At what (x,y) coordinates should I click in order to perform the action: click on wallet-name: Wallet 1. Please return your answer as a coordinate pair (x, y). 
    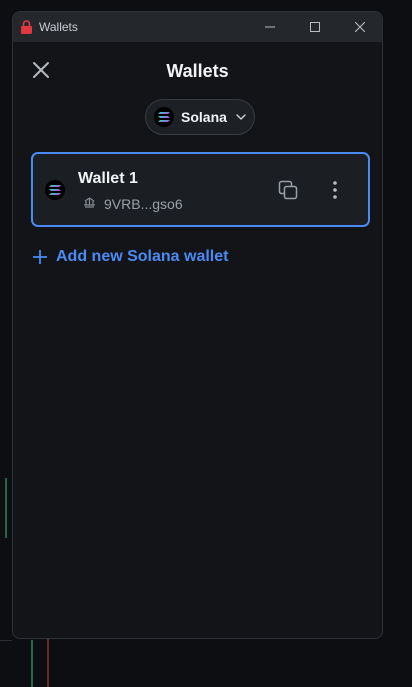
    Looking at the image, I should click on (108, 178).